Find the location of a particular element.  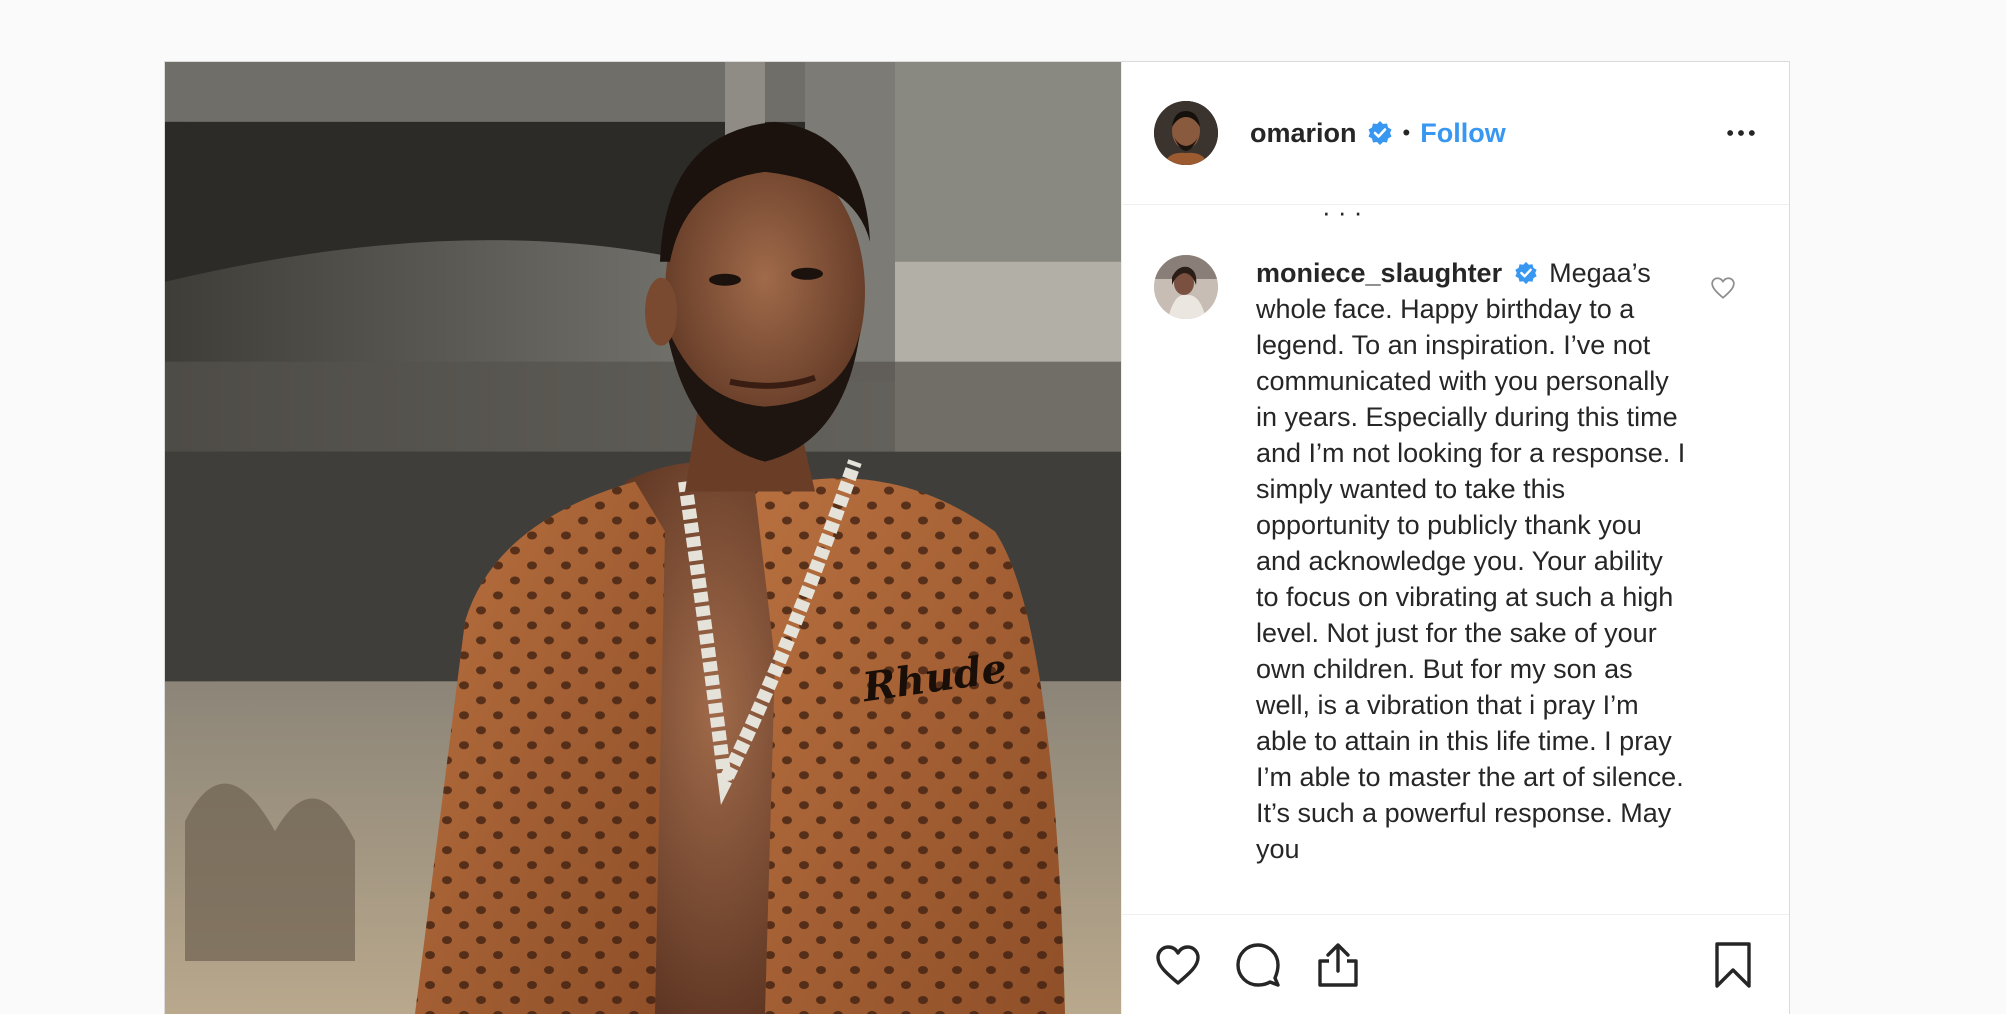

commenter-verified-badge-icon is located at coordinates (1525, 273).